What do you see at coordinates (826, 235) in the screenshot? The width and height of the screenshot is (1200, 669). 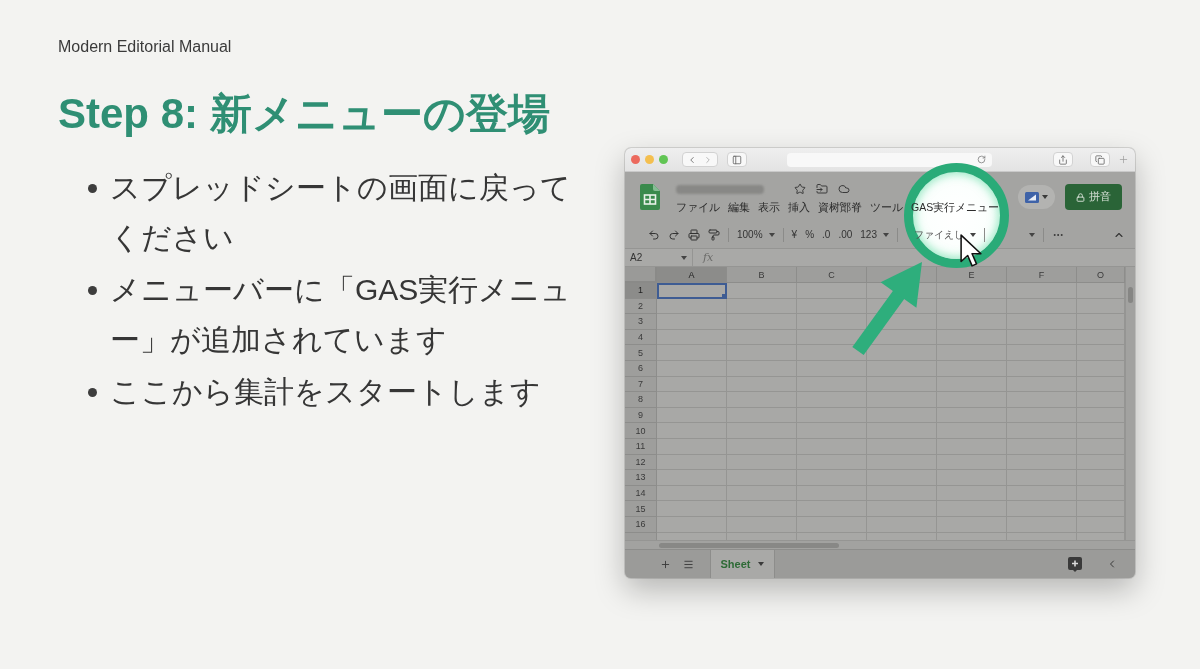 I see `format-button: .0` at bounding box center [826, 235].